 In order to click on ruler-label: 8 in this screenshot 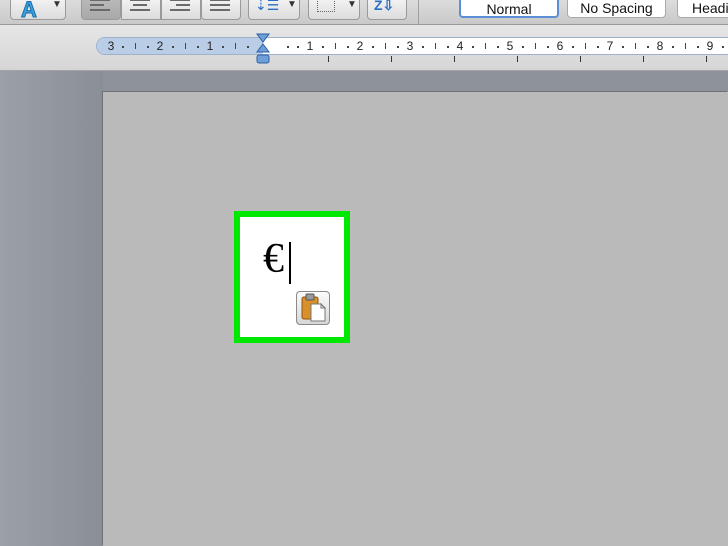, I will do `click(660, 46)`.